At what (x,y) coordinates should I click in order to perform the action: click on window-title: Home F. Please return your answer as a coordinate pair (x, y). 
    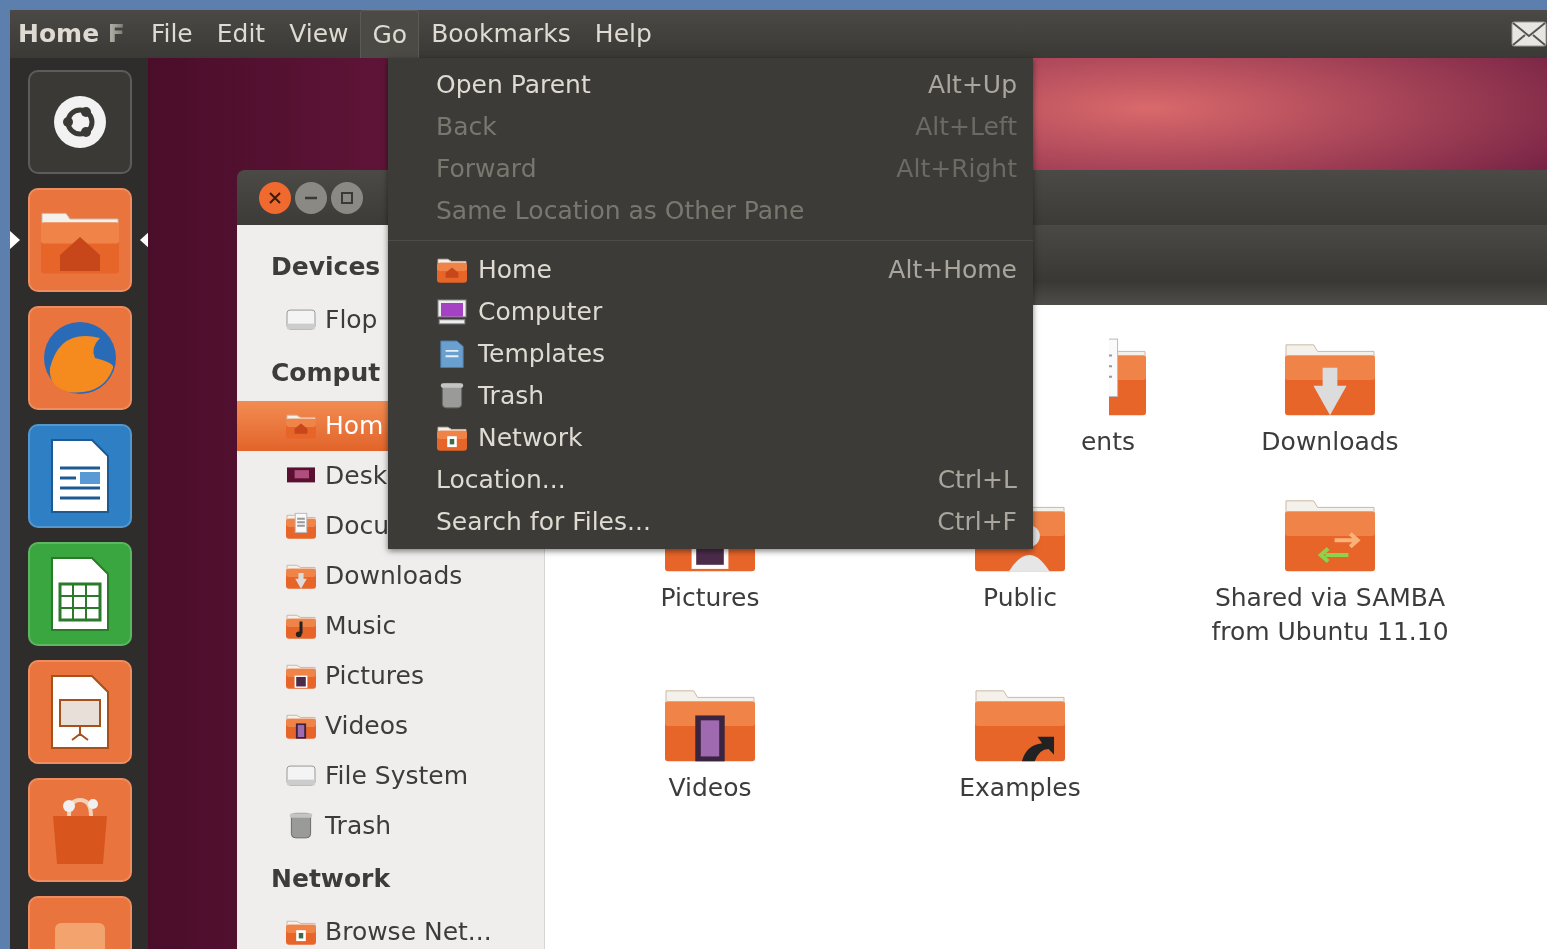
    Looking at the image, I should click on (71, 34).